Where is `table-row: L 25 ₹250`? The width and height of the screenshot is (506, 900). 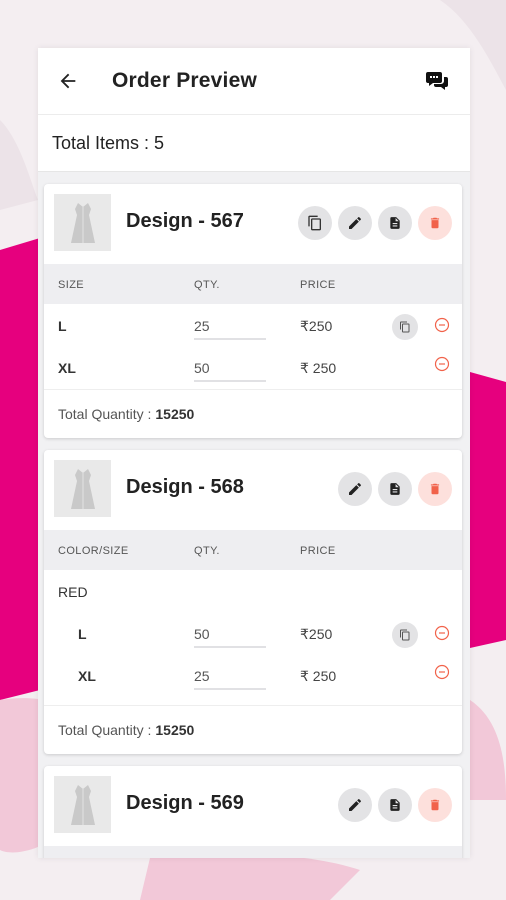
table-row: L 25 ₹250 is located at coordinates (253, 325).